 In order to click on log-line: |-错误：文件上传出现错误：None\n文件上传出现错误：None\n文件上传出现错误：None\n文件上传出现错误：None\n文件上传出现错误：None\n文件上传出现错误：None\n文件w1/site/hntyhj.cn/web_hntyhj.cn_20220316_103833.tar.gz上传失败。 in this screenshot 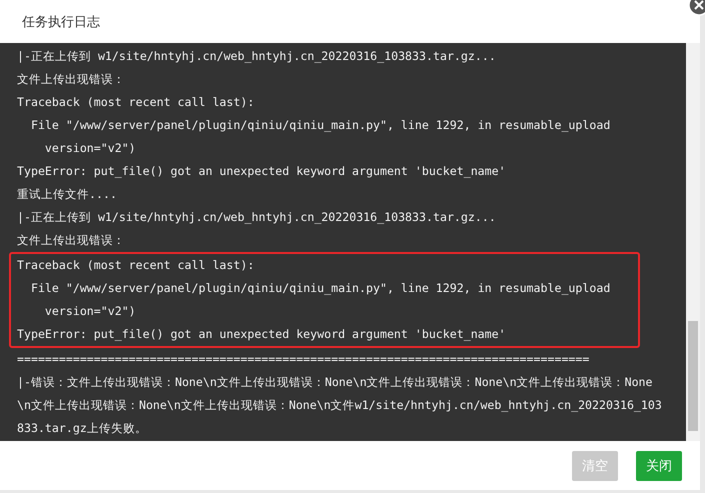, I will do `click(339, 405)`.